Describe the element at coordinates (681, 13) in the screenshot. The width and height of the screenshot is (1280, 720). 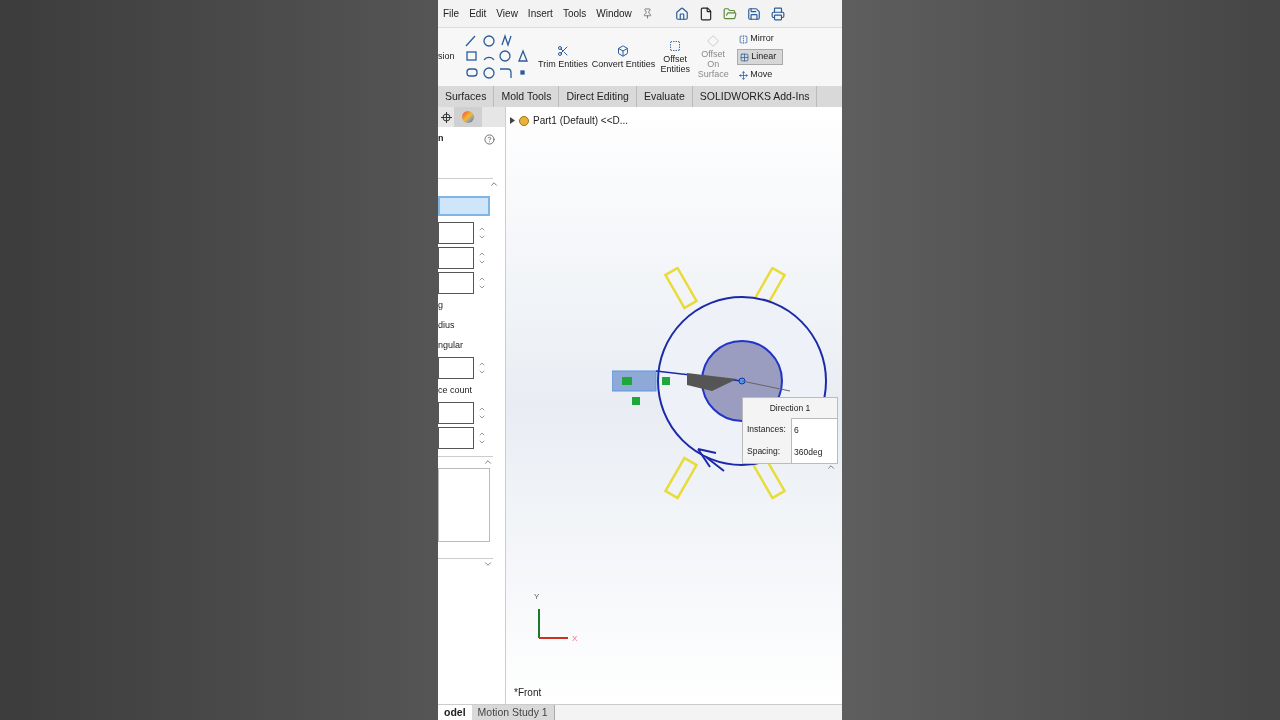
I see `home-icon` at that location.